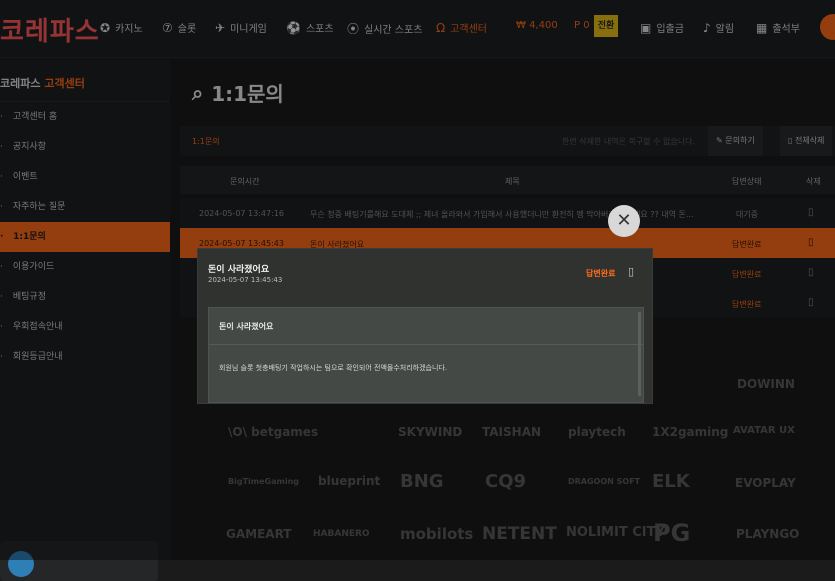  Describe the element at coordinates (426, 344) in the screenshot. I see `divider` at that location.